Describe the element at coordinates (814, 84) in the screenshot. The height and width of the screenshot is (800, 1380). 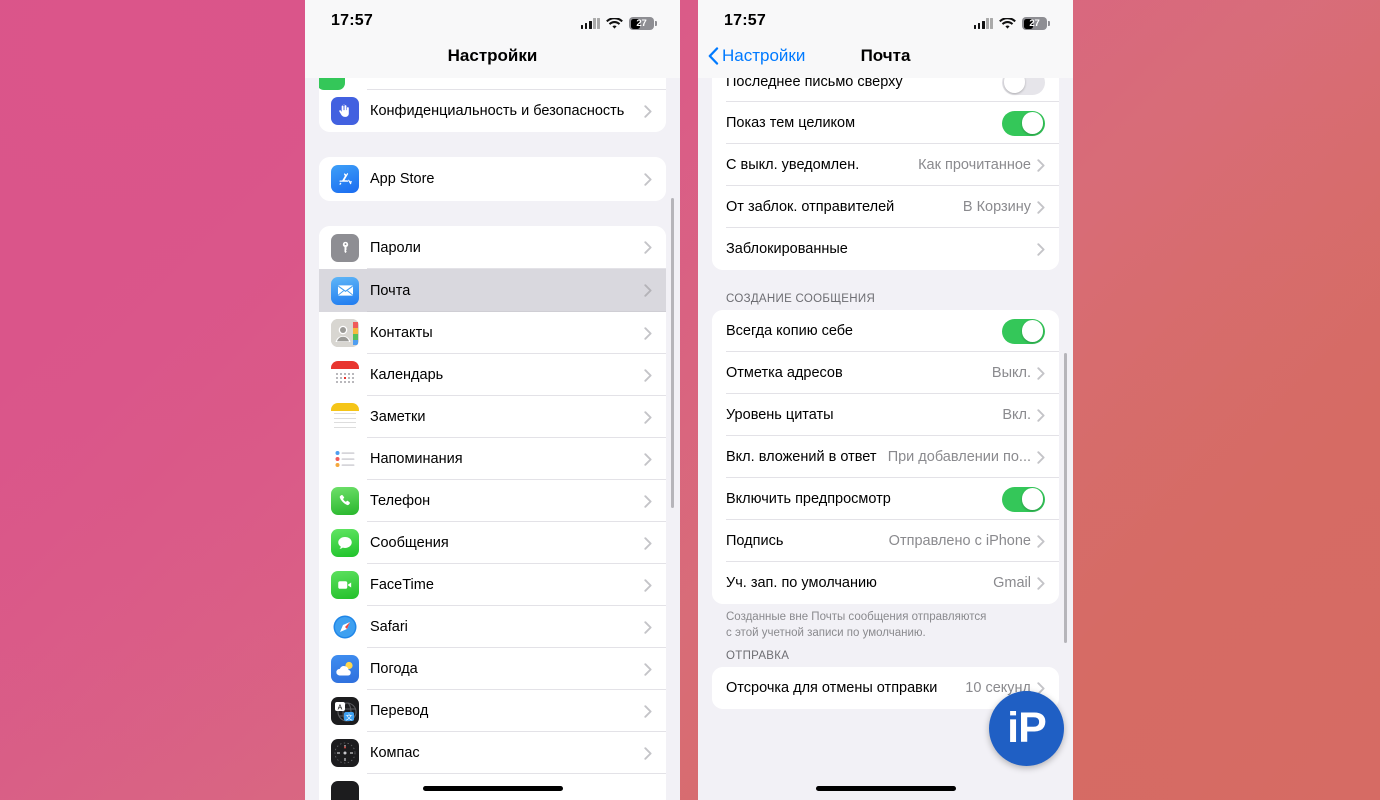
I see `row-label: Последнее письмо сверху` at that location.